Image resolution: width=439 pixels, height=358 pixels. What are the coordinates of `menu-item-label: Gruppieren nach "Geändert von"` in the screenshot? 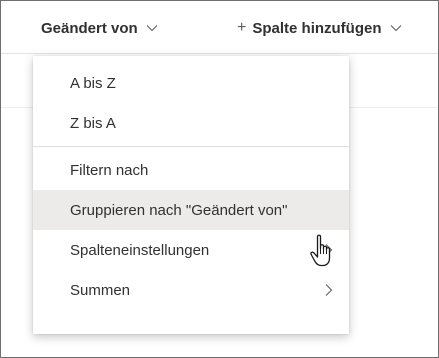 It's located at (179, 210).